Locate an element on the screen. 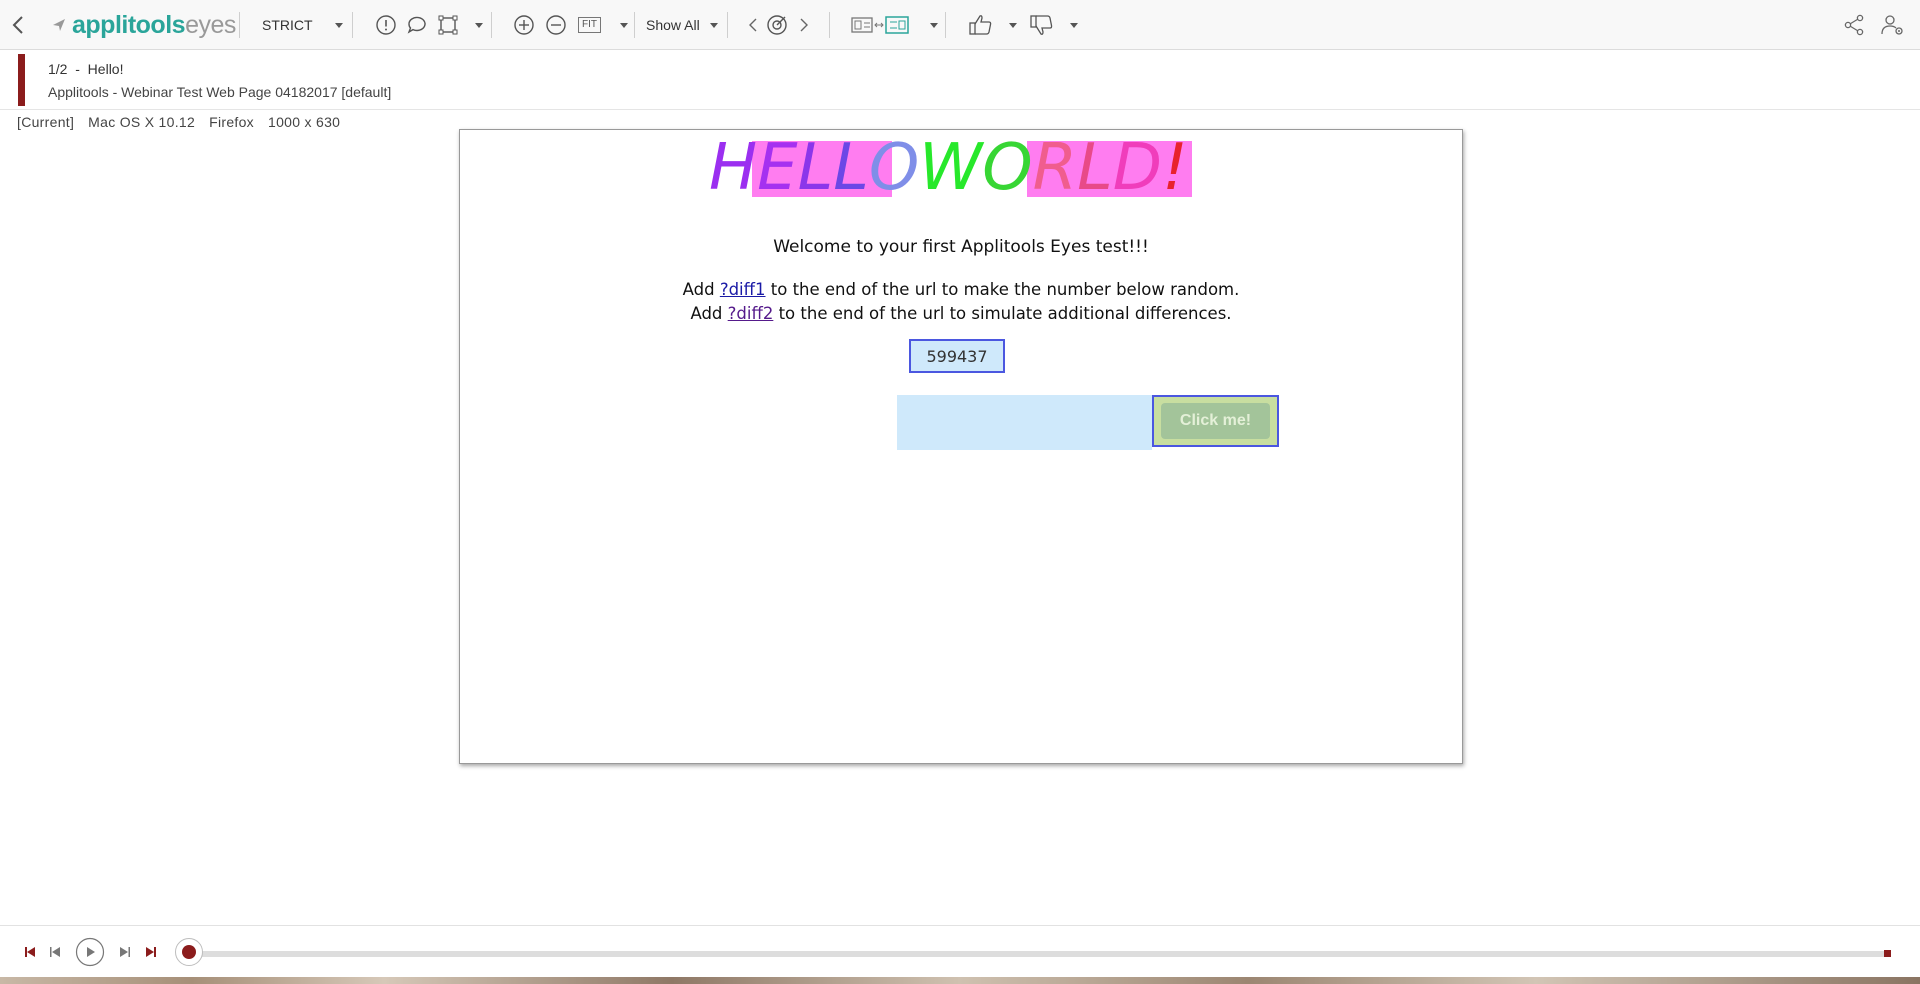 This screenshot has height=984, width=1920. remark-icon is located at coordinates (417, 25).